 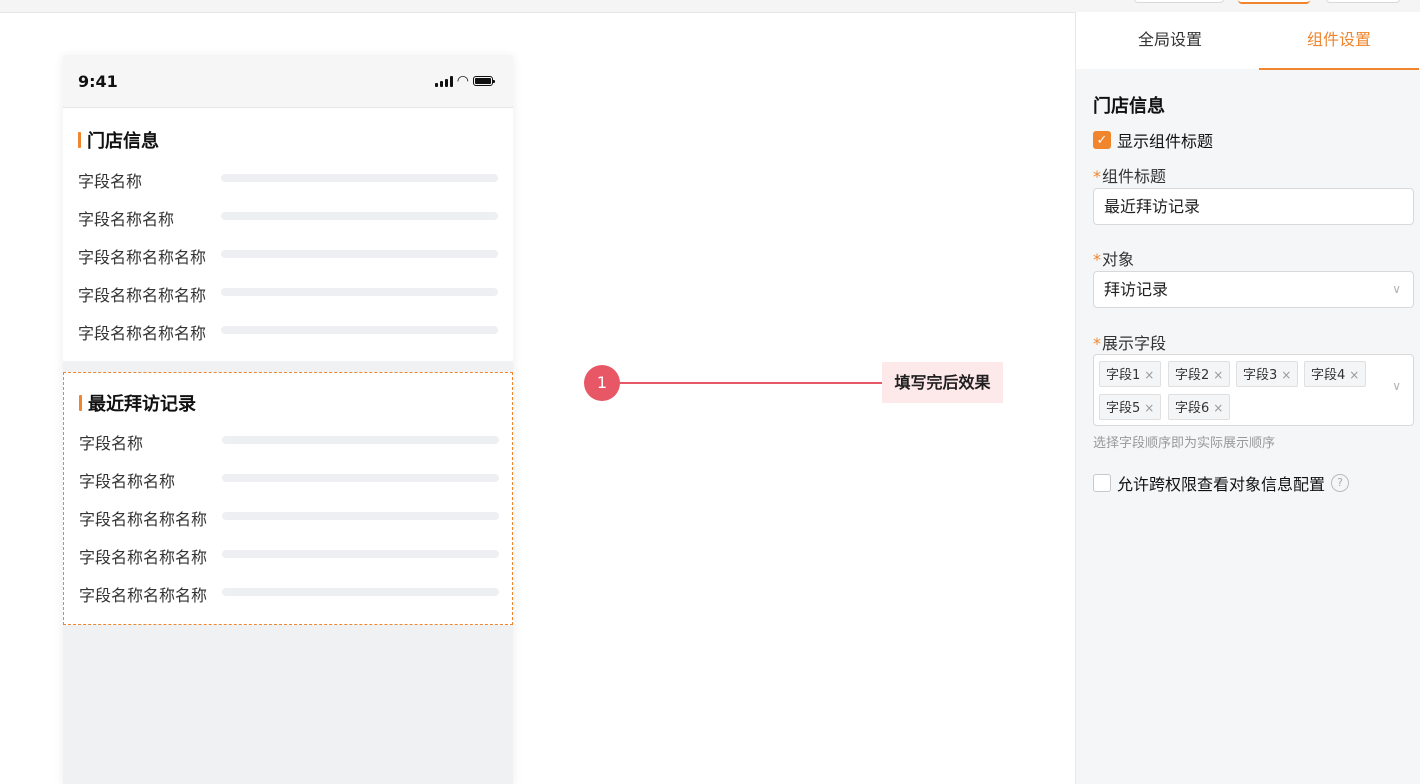 I want to click on visit-card-title: 最近拜访记录, so click(x=137, y=403).